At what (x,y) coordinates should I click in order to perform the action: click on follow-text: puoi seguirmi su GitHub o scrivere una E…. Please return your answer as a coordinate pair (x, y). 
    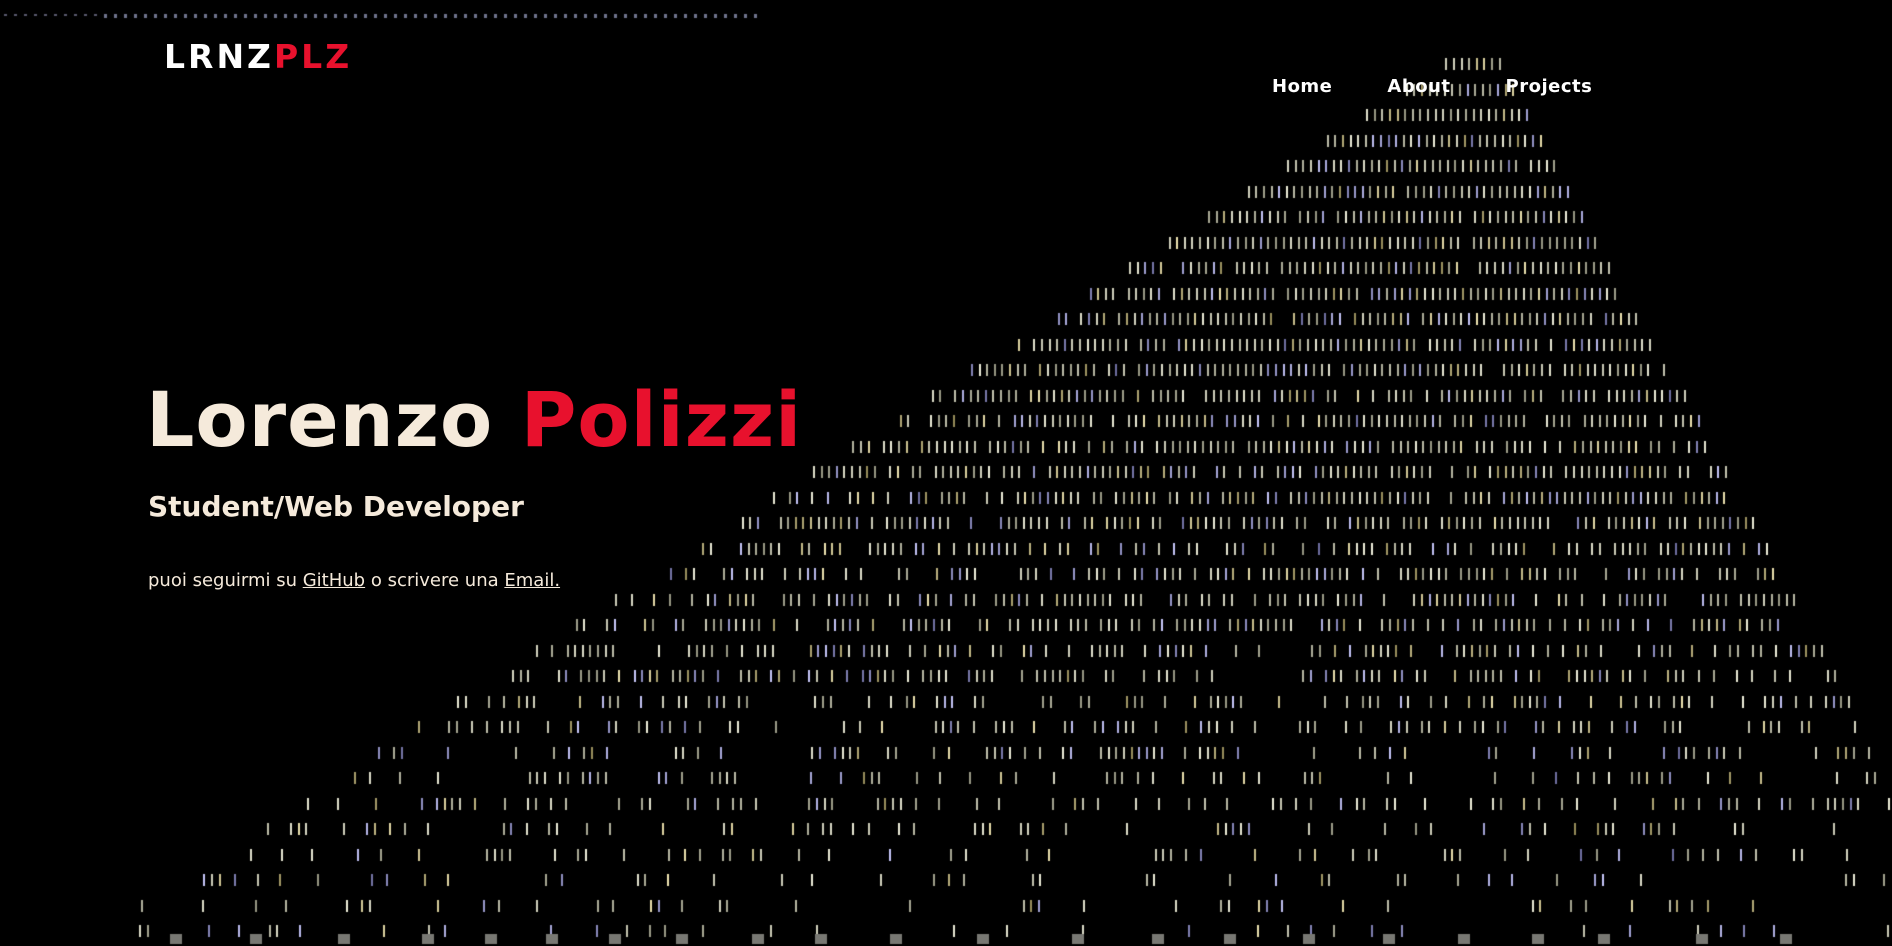
    Looking at the image, I should click on (354, 580).